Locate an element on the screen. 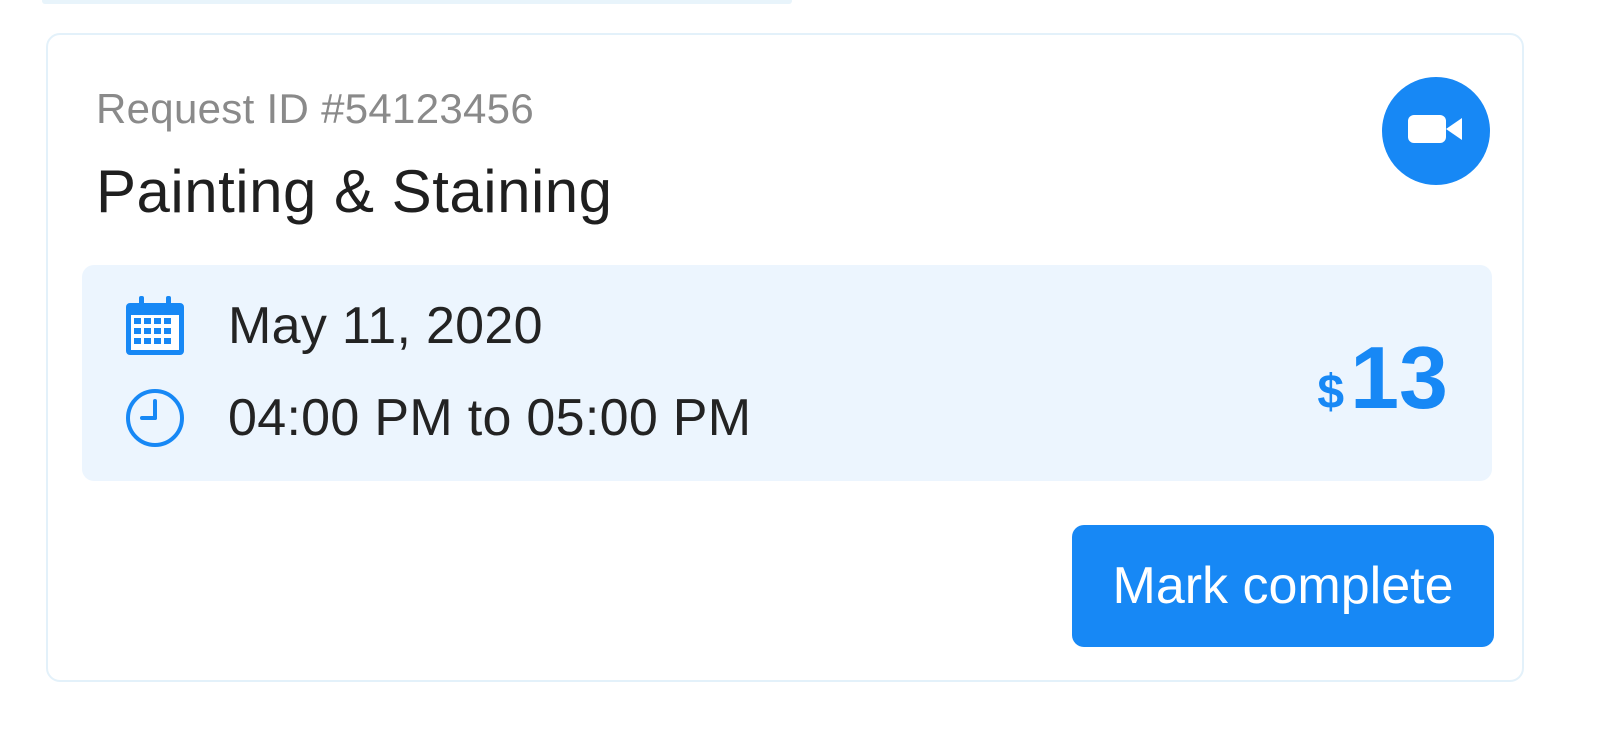 The width and height of the screenshot is (1600, 730). appointment-date: May 11, 2020 is located at coordinates (385, 326).